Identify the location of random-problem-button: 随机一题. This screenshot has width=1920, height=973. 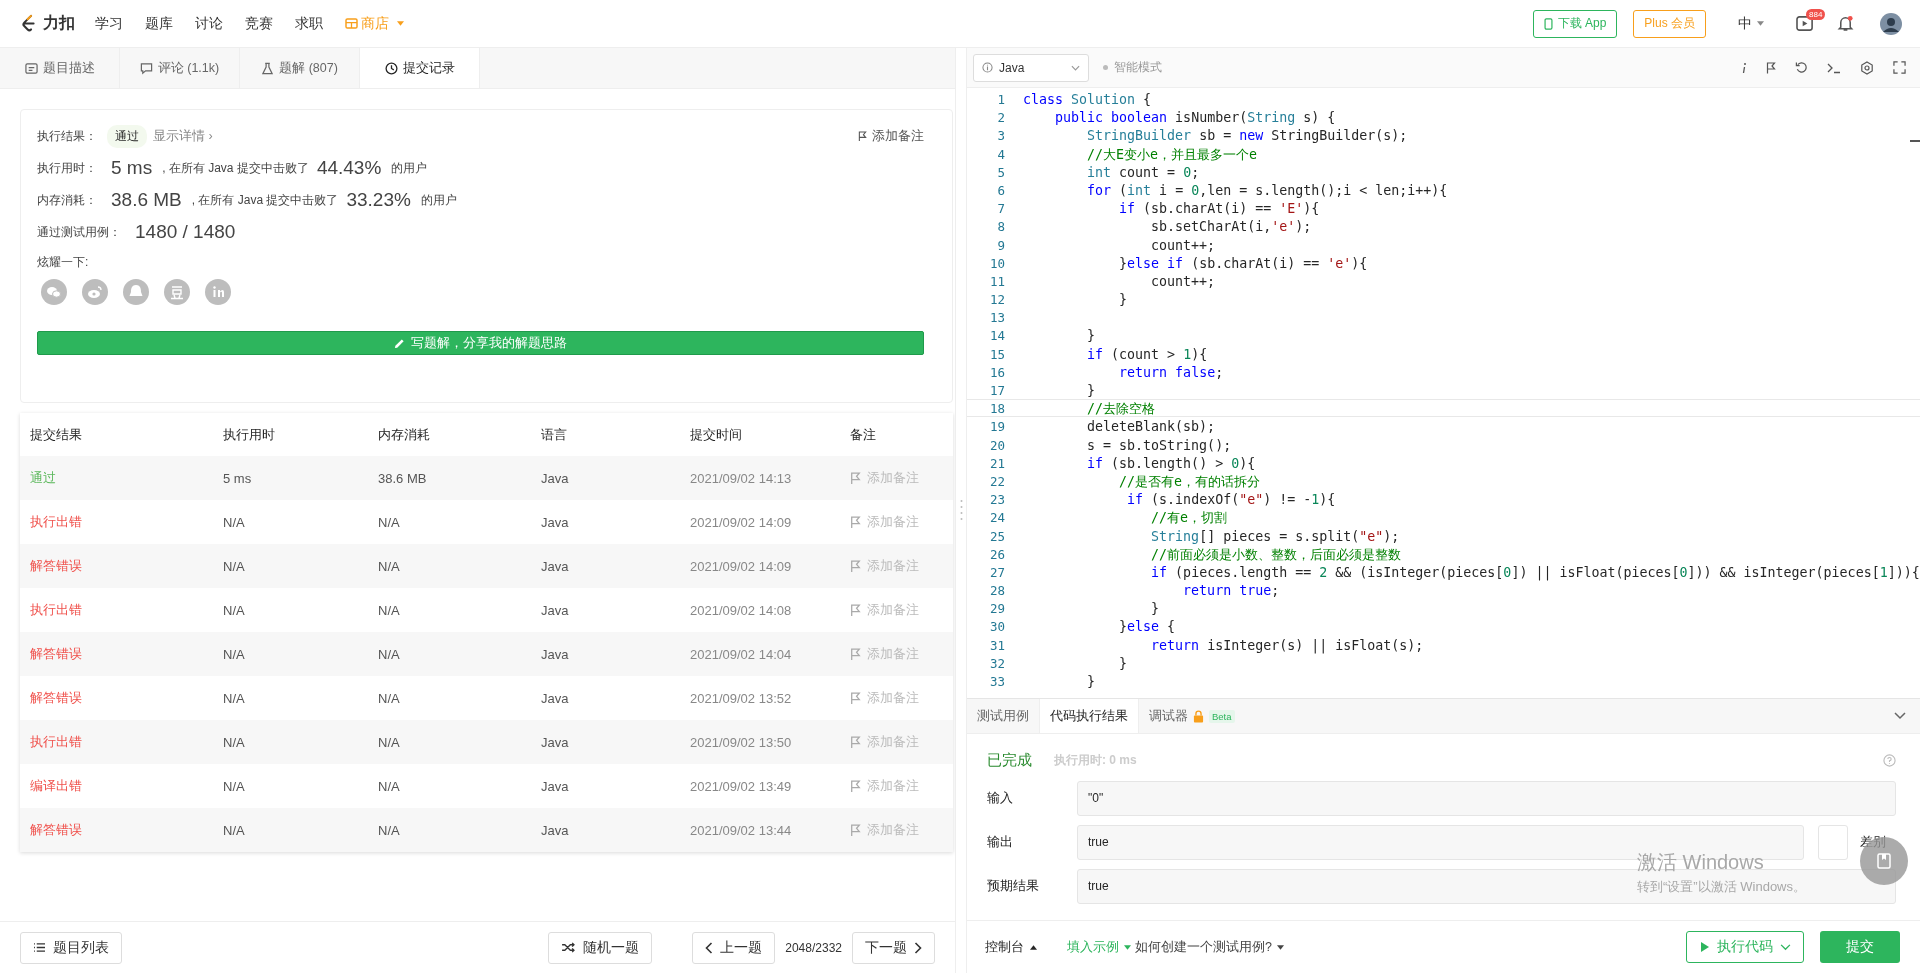
(600, 947).